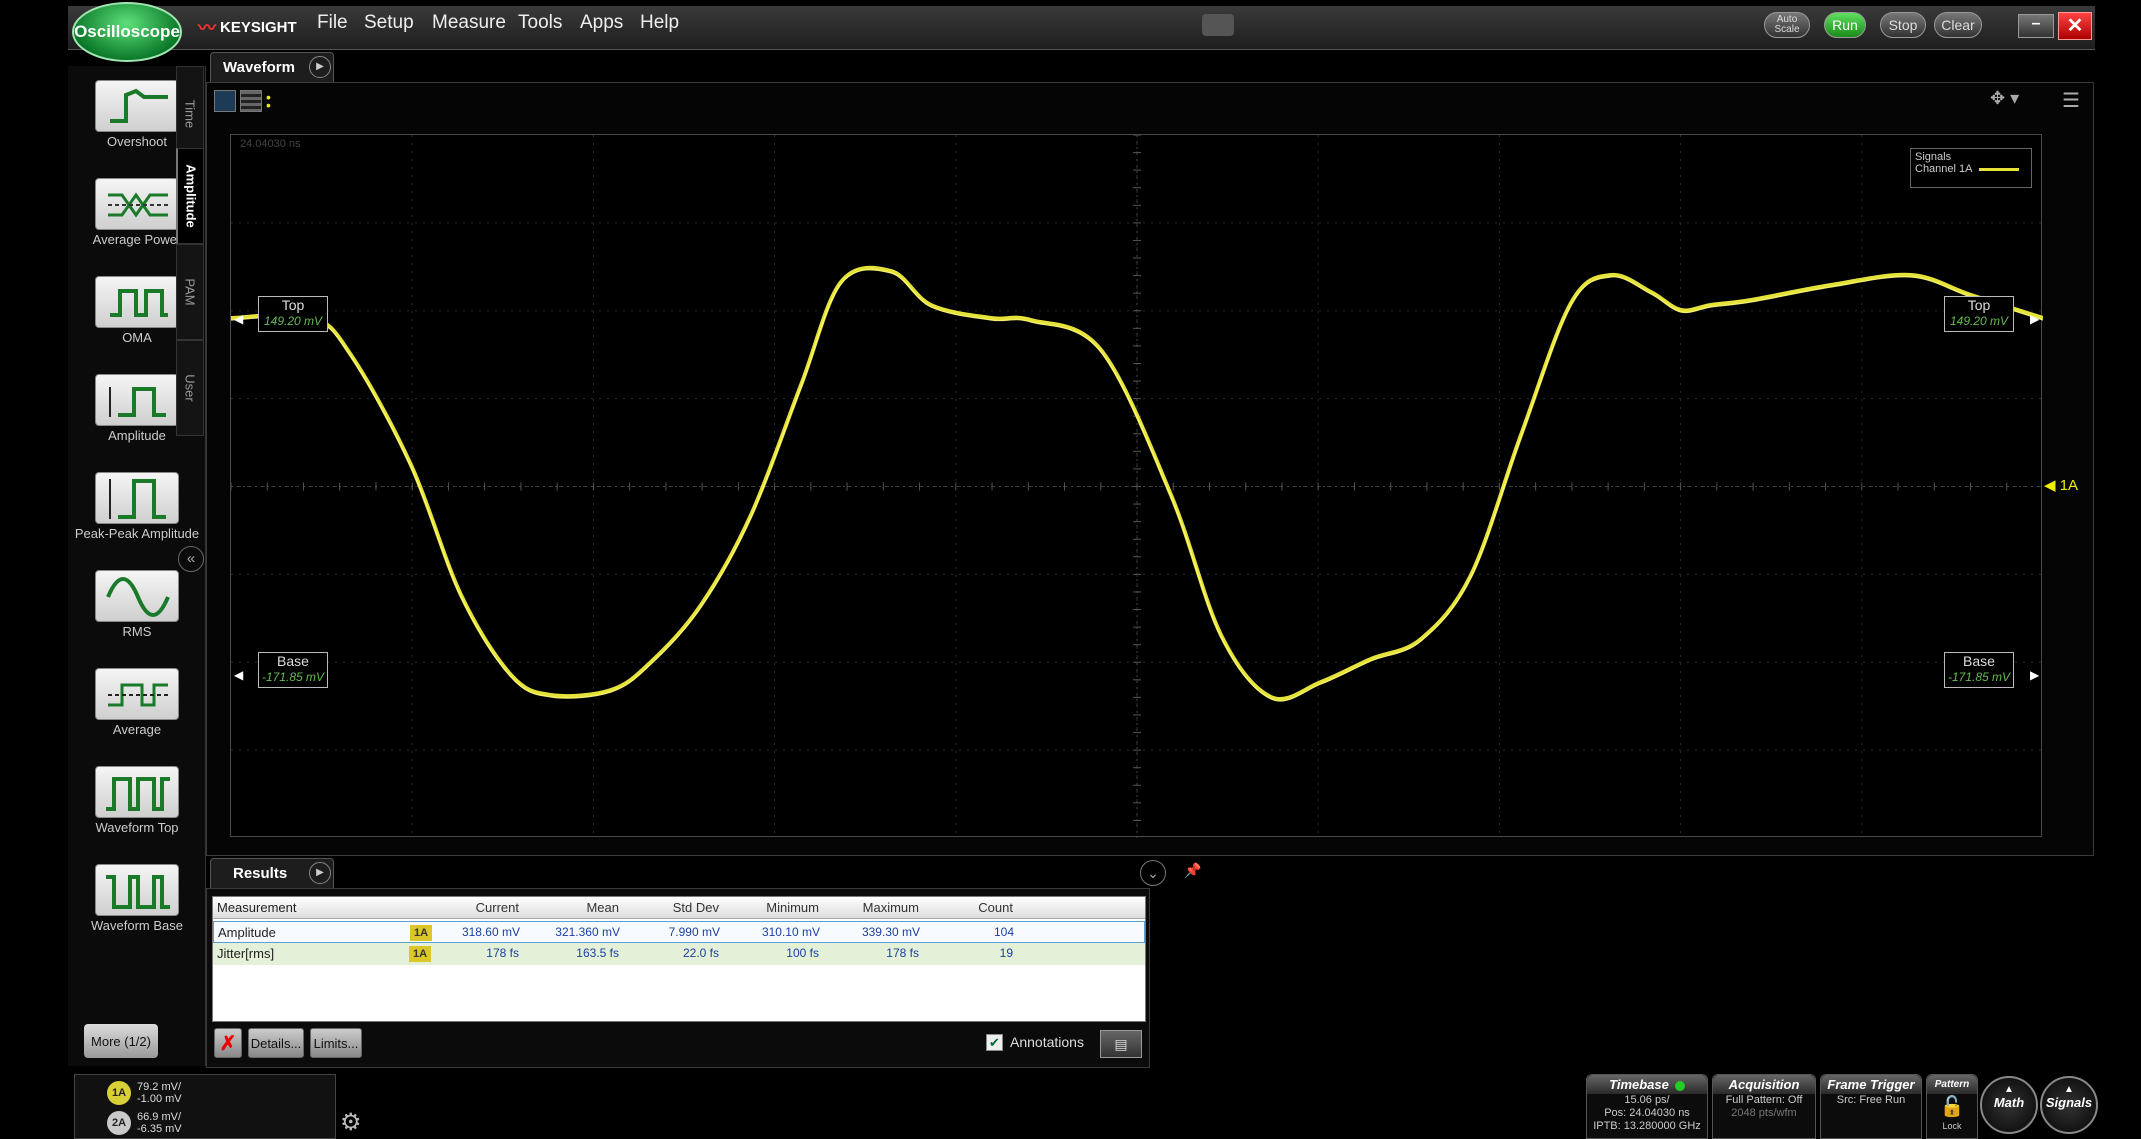 This screenshot has height=1139, width=2141. Describe the element at coordinates (1971, 168) in the screenshot. I see `signals-legend: Signals Channel 1A` at that location.